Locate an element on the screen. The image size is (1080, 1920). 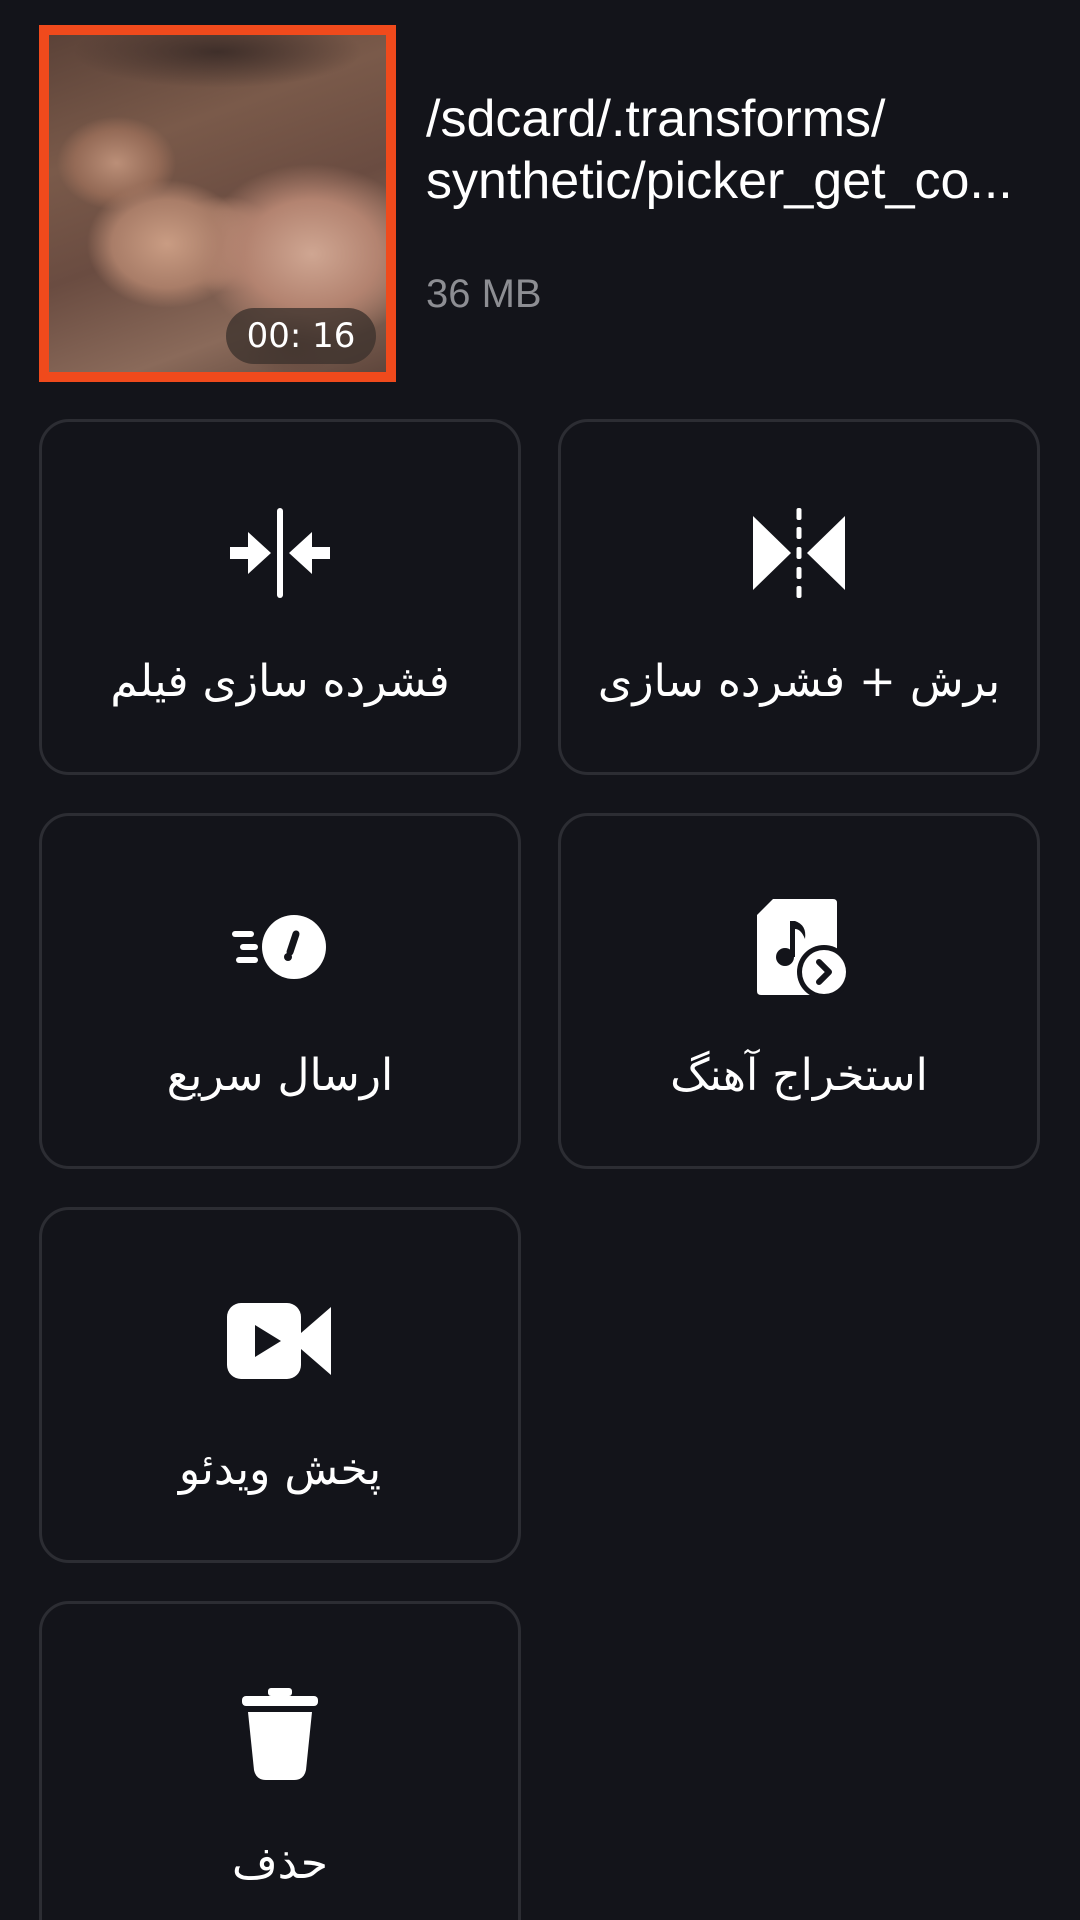
extract-music-button: استخراج آهنگ is located at coordinates (799, 991).